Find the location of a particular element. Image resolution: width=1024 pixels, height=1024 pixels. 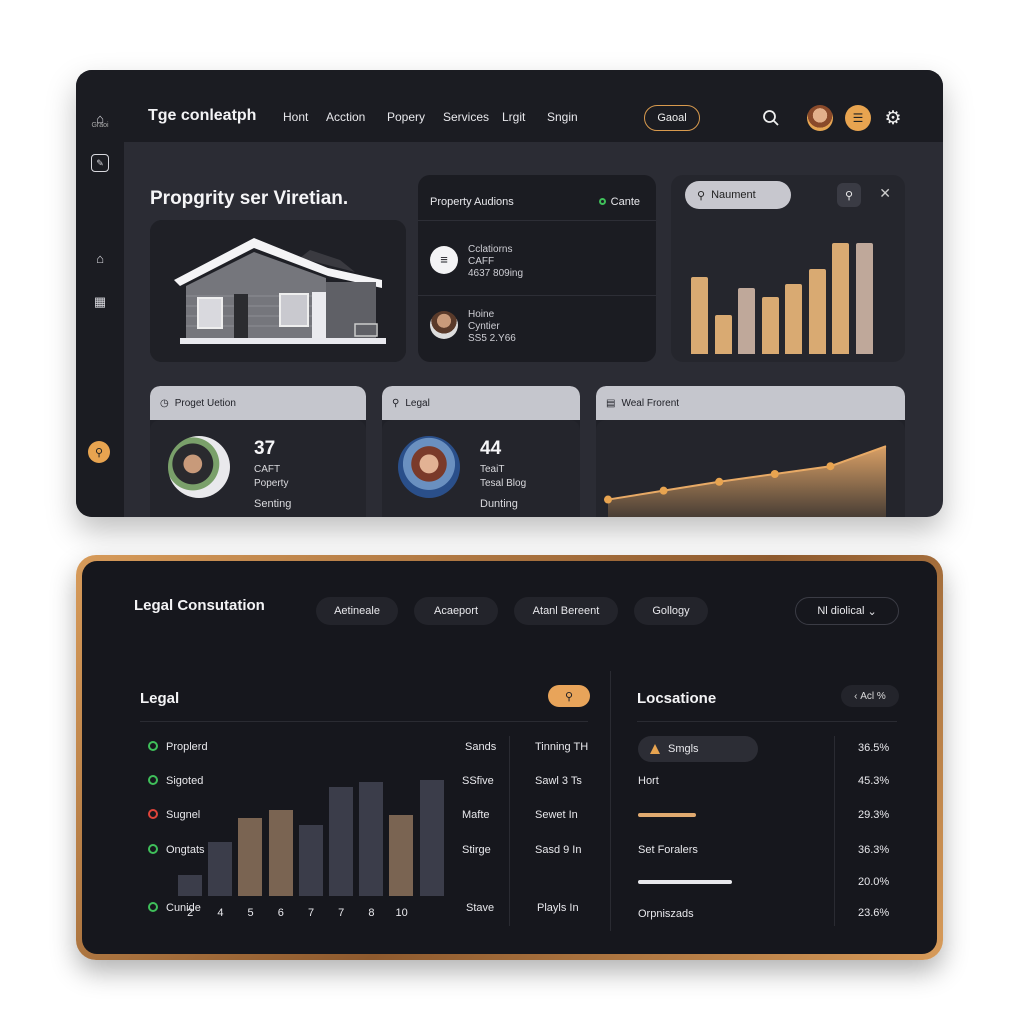

weal-frorent-card: ▤ Weal Frorent is located at coordinates (750, 451).